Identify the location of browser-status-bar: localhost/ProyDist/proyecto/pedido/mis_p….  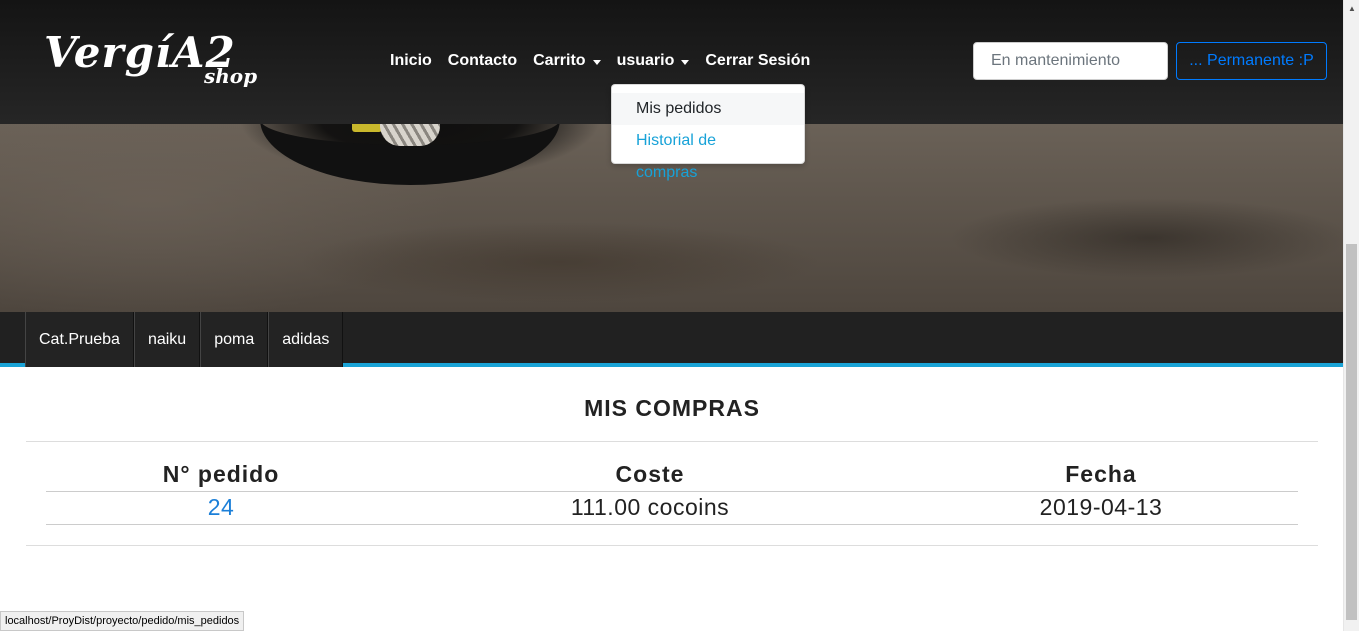
(122, 621).